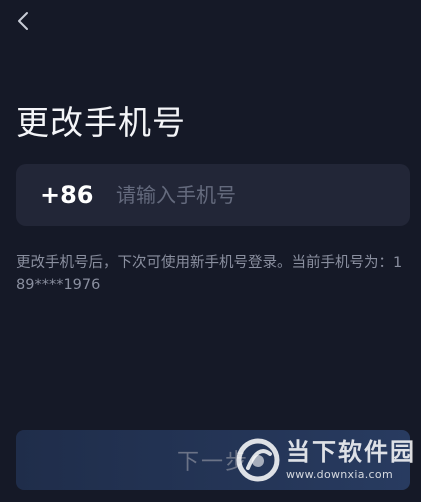 The image size is (421, 502). I want to click on page-title: 更改手机号, so click(101, 122).